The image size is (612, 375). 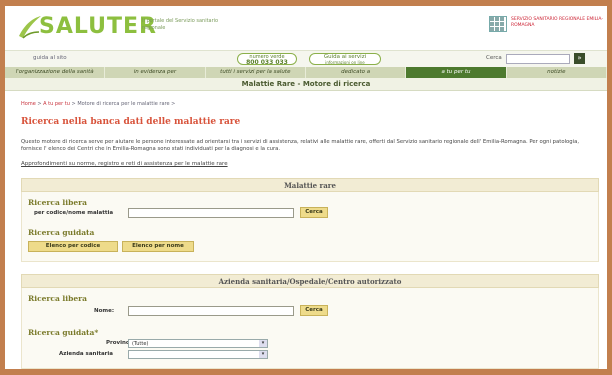 I want to click on azienda-sanitaria-label: Azienda sanitaria, so click(x=86, y=354).